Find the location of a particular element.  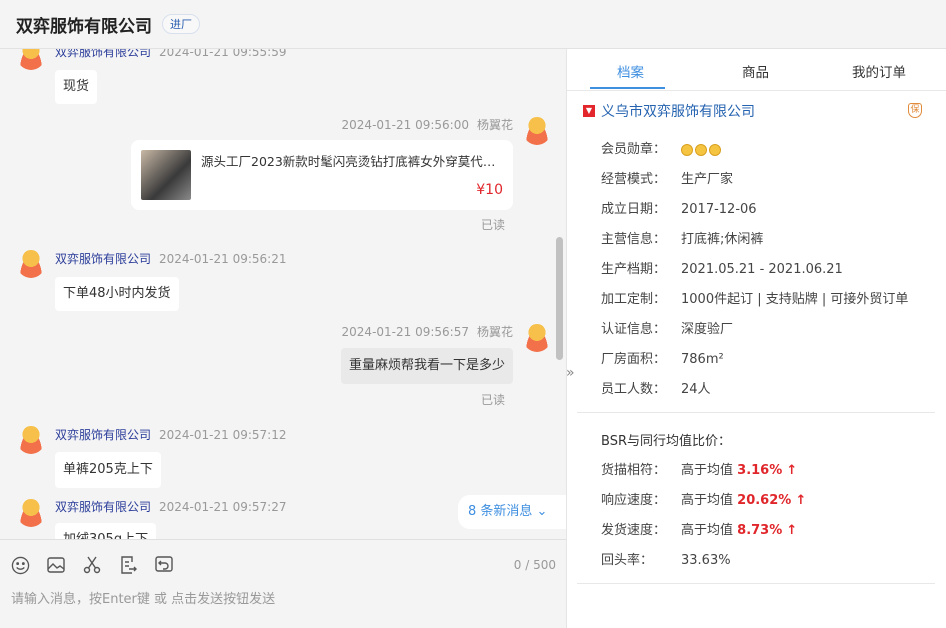

row-label: 响应速度： is located at coordinates (634, 500).